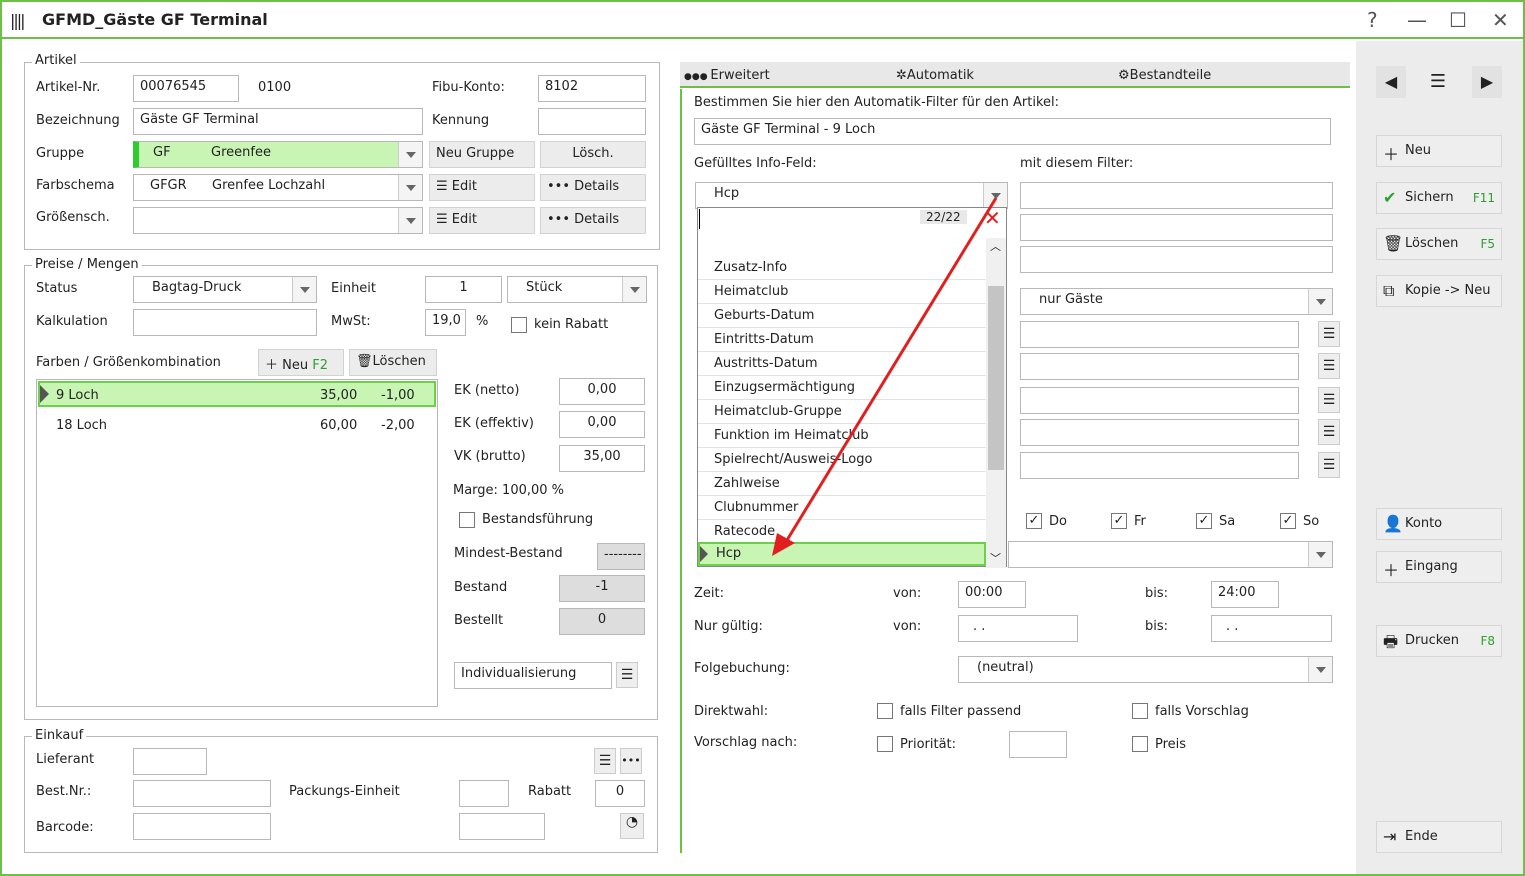 The width and height of the screenshot is (1525, 876). I want to click on trash-icon: 🗑, so click(1393, 243).